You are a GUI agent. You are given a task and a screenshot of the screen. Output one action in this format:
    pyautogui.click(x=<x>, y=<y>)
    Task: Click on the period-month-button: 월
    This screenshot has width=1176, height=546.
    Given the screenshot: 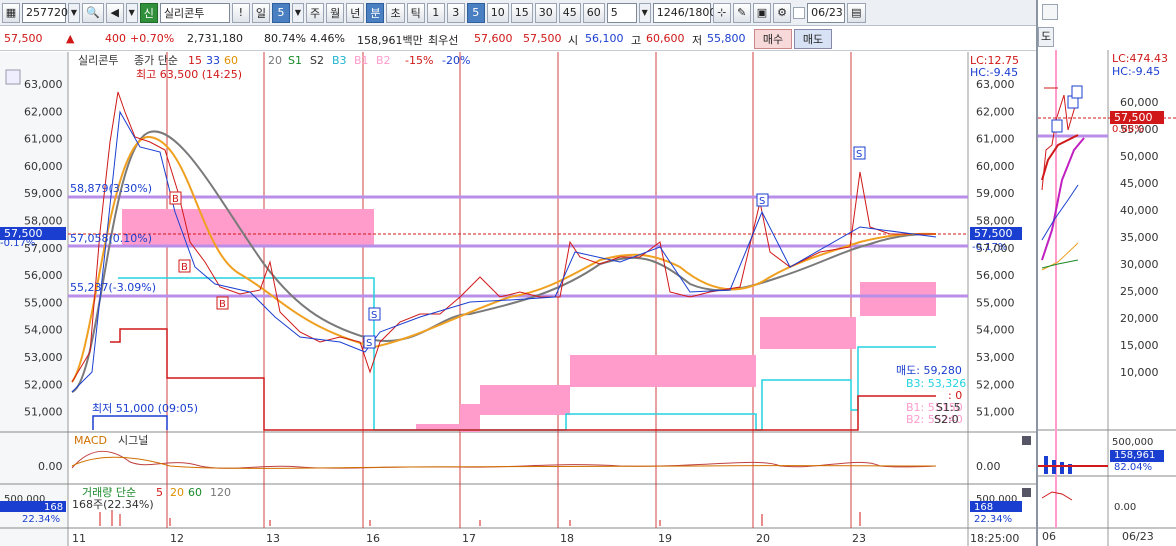 What is the action you would take?
    pyautogui.click(x=335, y=12)
    